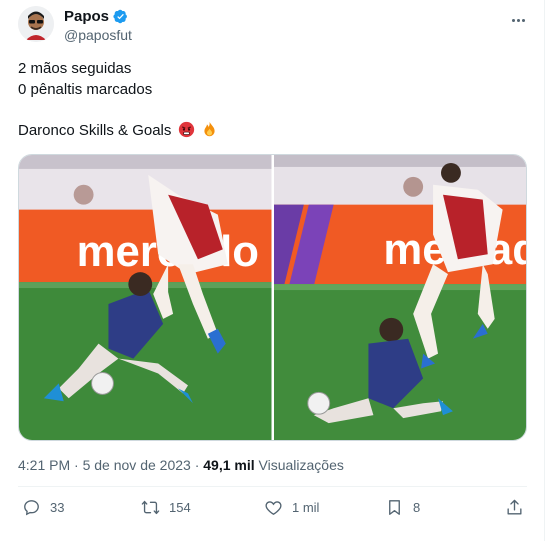 This screenshot has height=541, width=559. Describe the element at coordinates (95, 130) in the screenshot. I see `tweet-line-3: Daronco Skills & Goals` at that location.